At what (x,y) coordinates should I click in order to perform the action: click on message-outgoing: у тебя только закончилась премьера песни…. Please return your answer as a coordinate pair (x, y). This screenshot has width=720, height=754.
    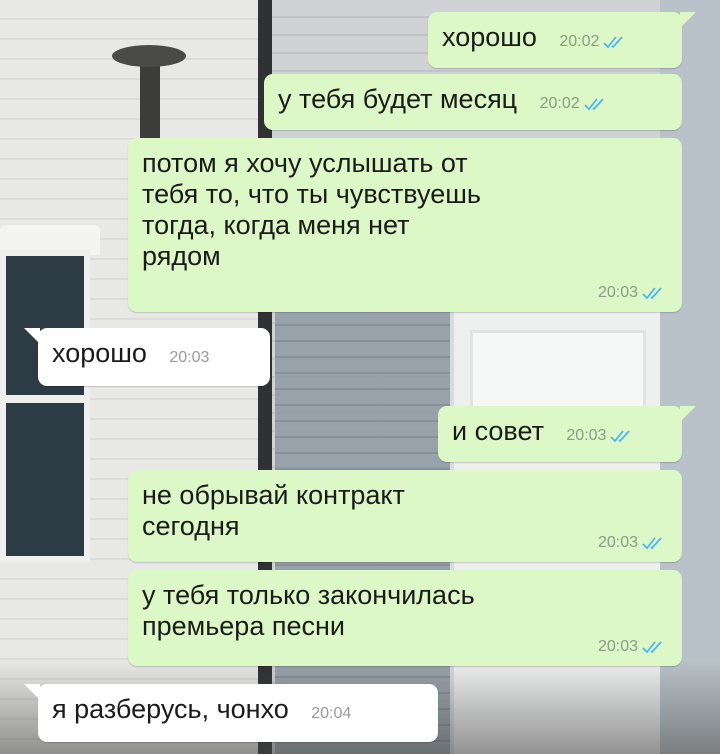
    Looking at the image, I should click on (405, 618).